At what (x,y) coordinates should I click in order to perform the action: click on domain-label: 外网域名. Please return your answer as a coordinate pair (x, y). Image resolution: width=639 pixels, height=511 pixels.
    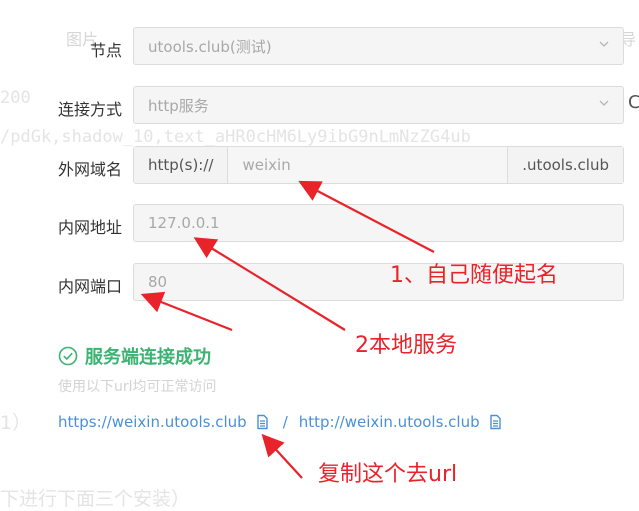
    Looking at the image, I should click on (89, 169).